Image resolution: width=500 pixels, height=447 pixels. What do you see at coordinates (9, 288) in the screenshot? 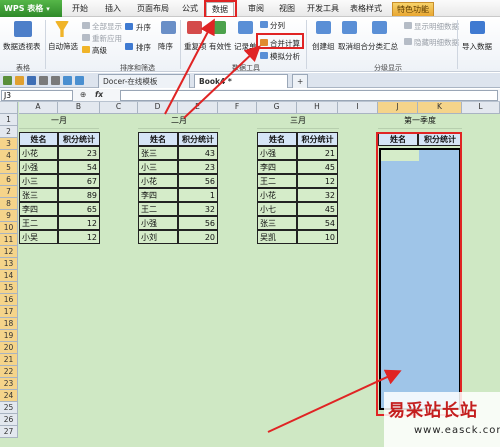
I see `row-header-15: 15` at bounding box center [9, 288].